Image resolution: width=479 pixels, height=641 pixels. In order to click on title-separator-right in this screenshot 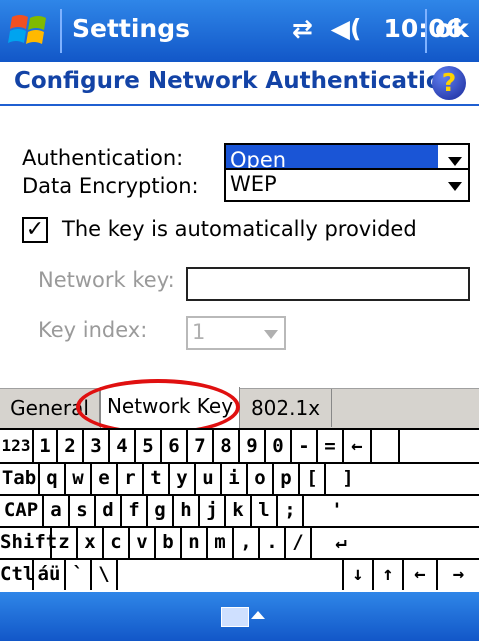, I will do `click(426, 31)`.